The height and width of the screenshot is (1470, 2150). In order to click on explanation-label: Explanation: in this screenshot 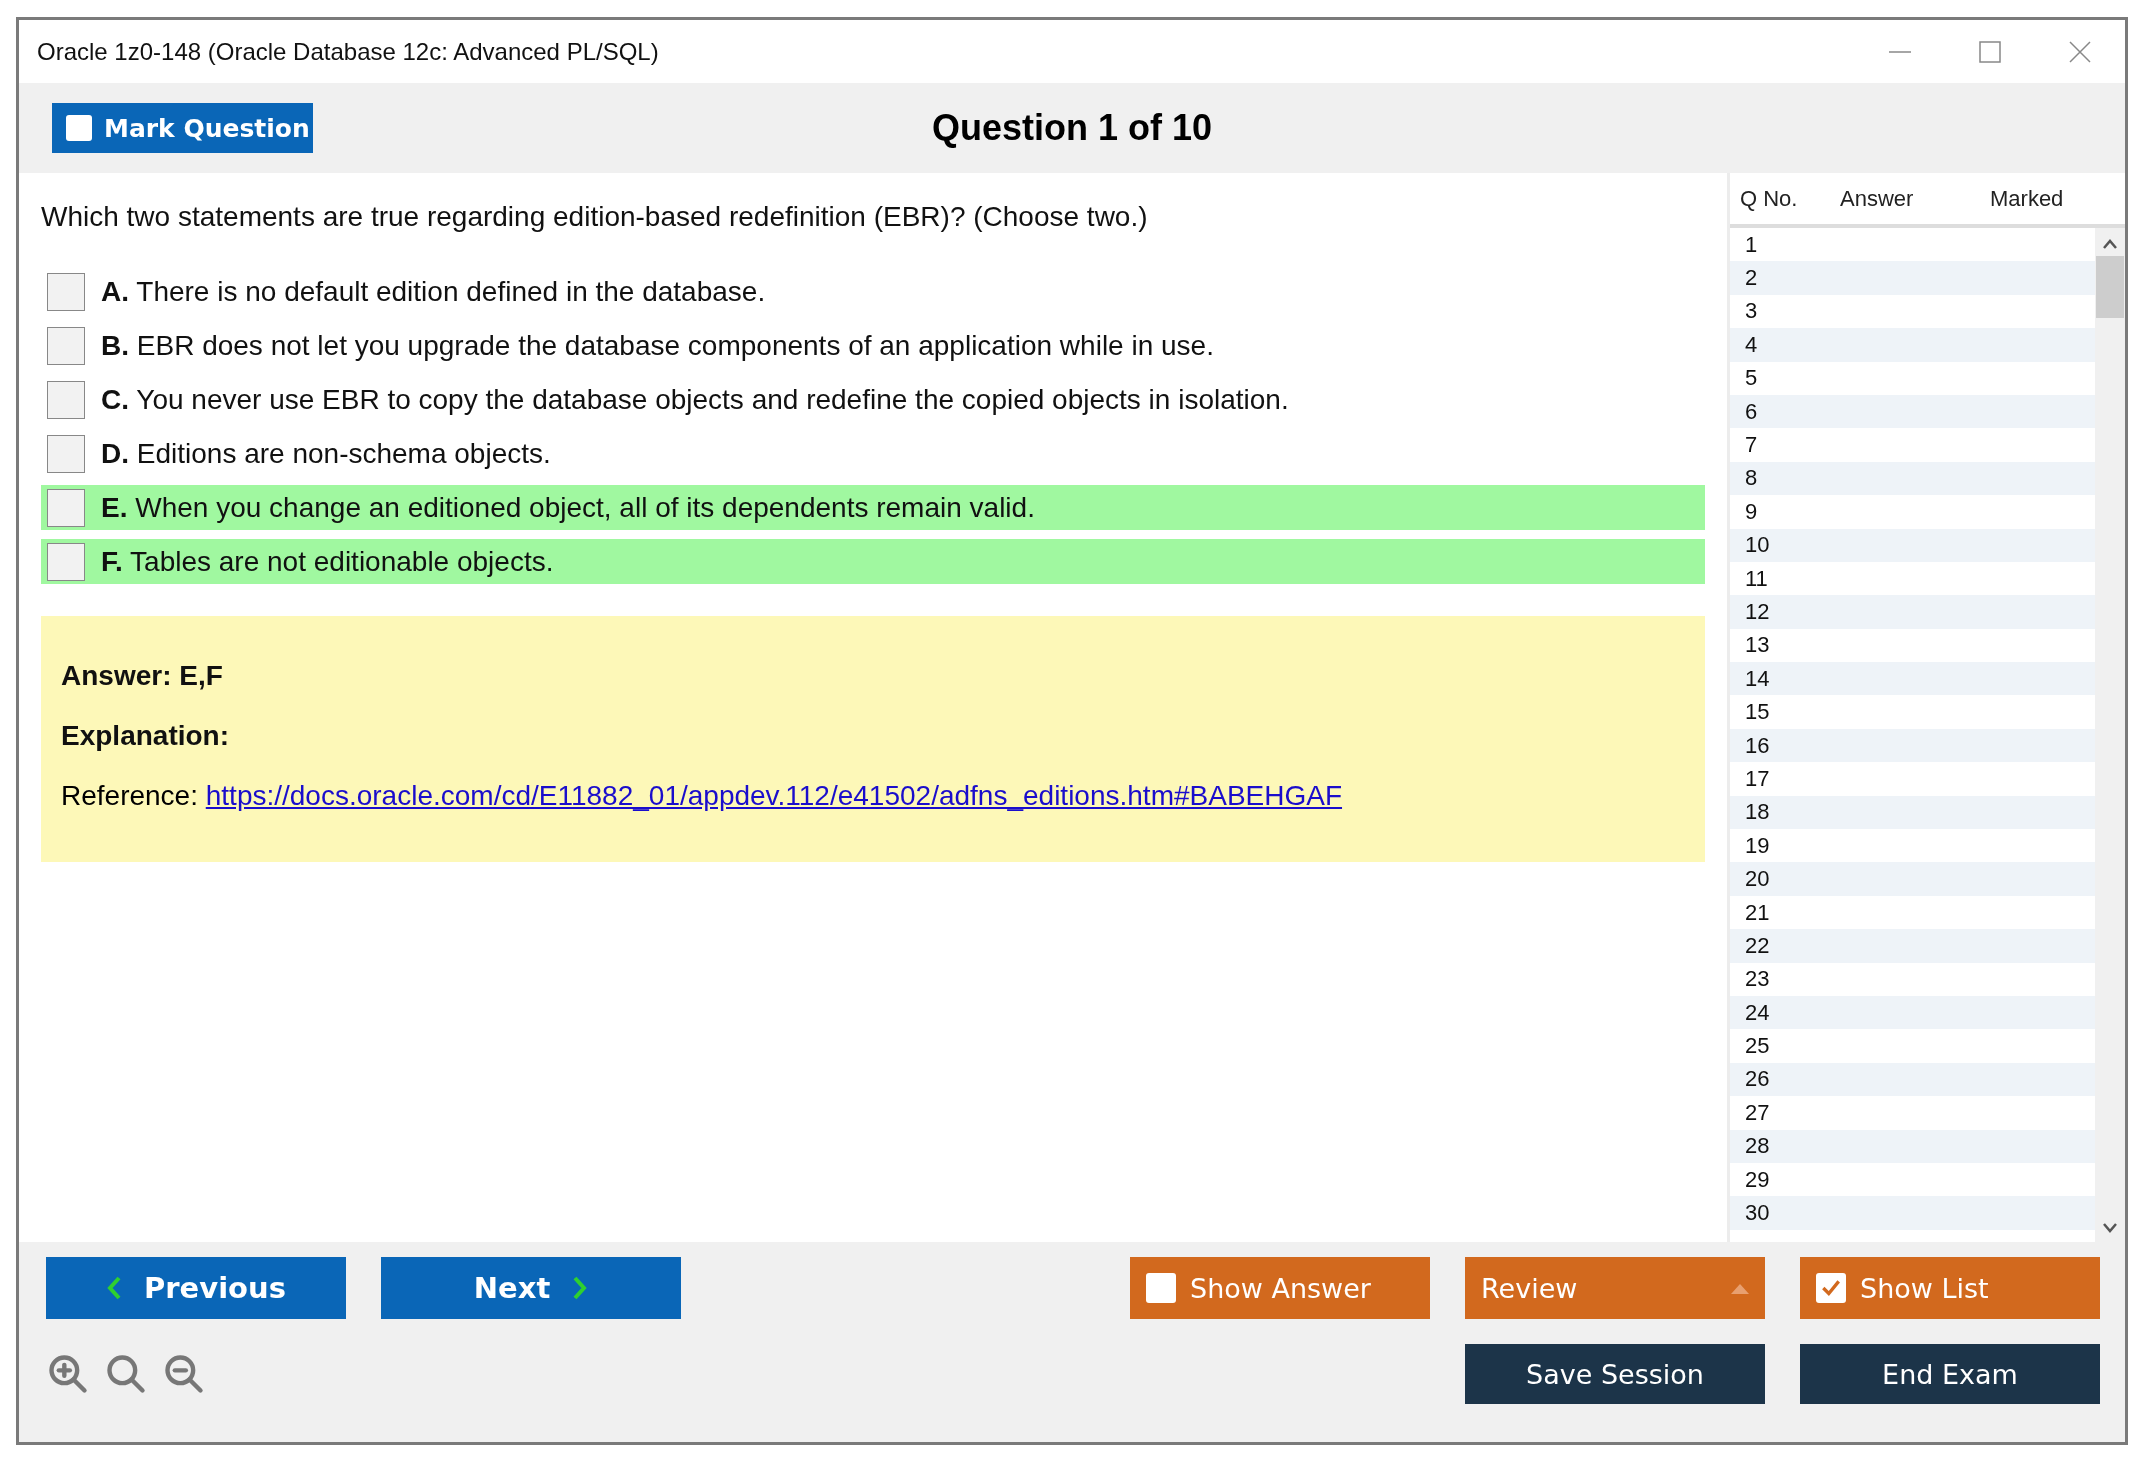, I will do `click(145, 736)`.